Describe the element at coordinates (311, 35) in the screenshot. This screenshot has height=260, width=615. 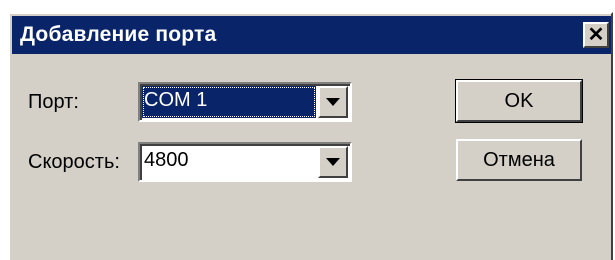
I see `title-bar: Добавление порта ✕` at that location.